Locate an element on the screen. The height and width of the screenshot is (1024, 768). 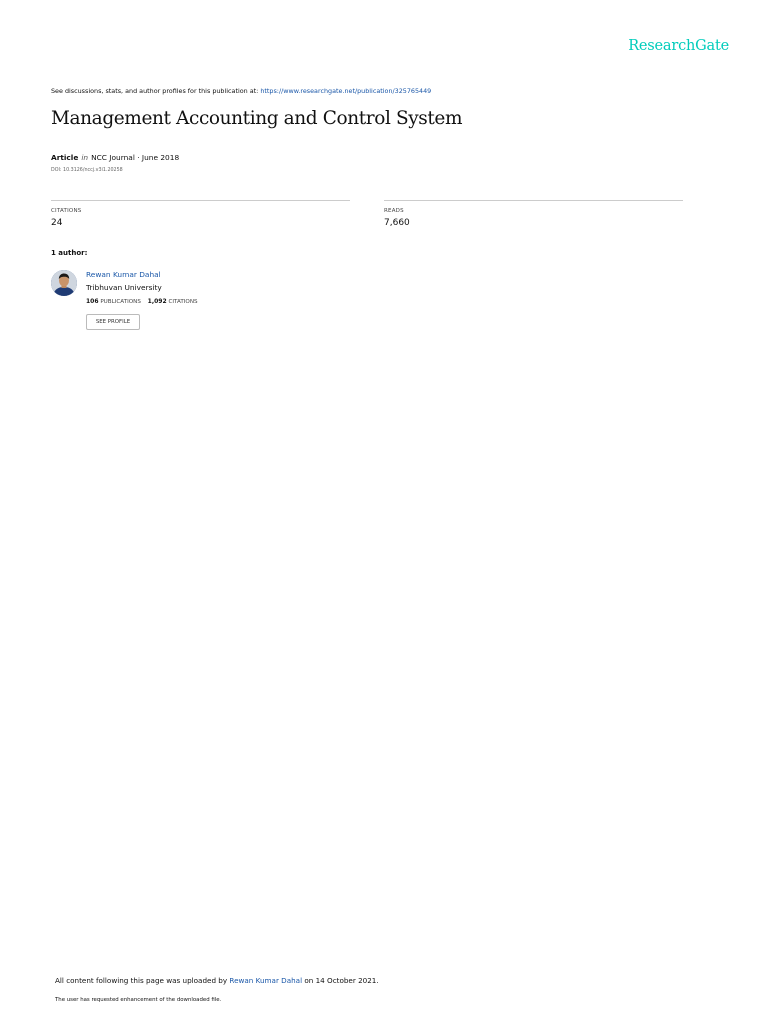
author-stats: 106 PUBLICATIONS 1,092 CITATIONS is located at coordinates (142, 301).